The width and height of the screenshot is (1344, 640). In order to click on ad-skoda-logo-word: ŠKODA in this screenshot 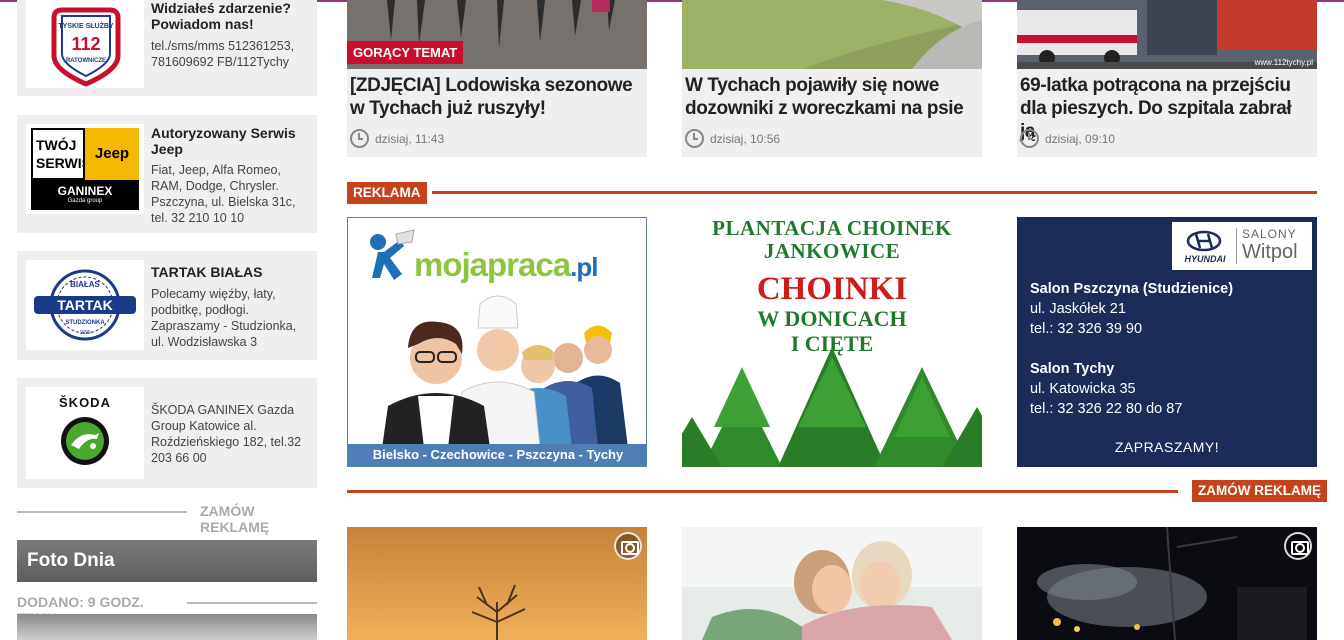, I will do `click(85, 402)`.